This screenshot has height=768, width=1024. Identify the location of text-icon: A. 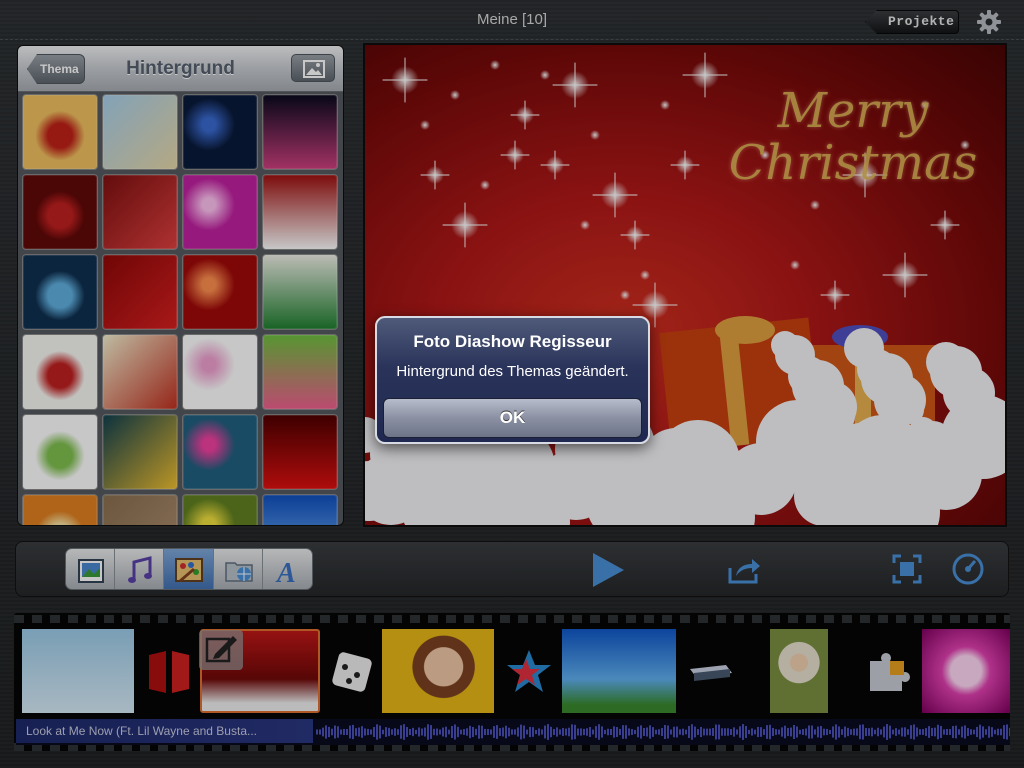
(285, 572).